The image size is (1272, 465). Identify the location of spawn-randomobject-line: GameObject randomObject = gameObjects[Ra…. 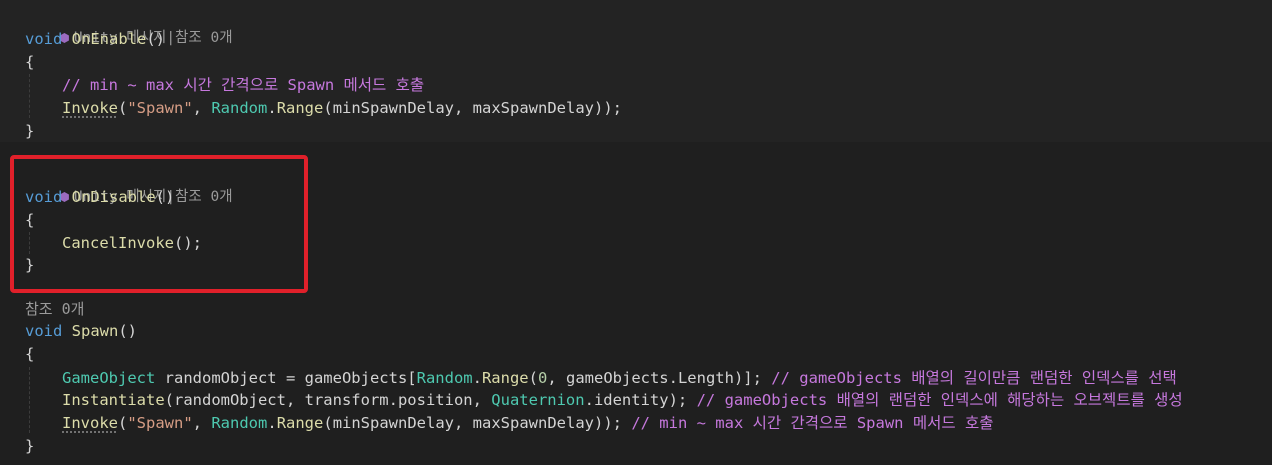
(619, 378).